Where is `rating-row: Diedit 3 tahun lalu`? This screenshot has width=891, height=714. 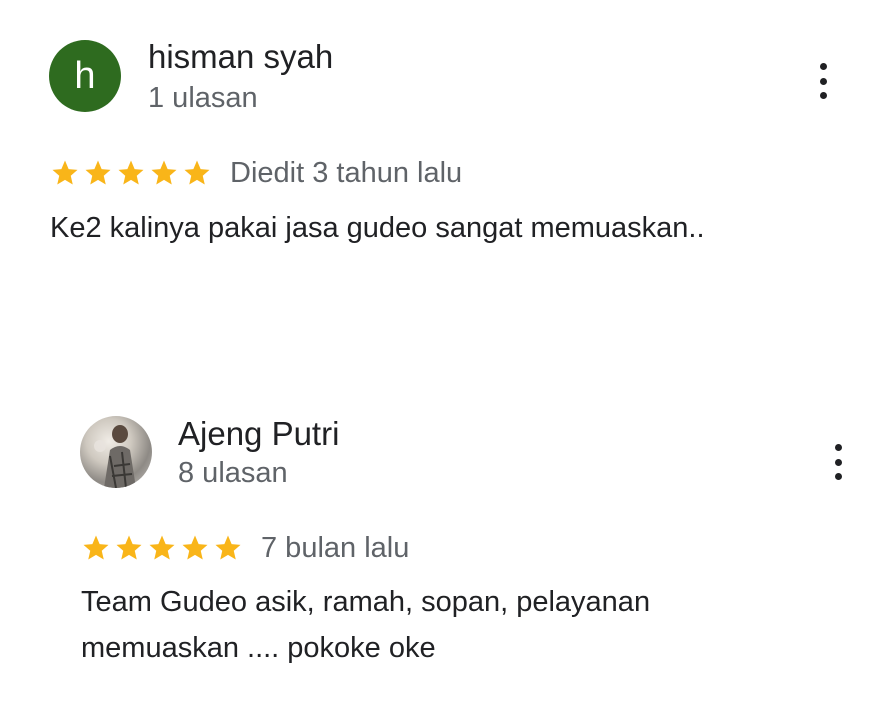 rating-row: Diedit 3 tahun lalu is located at coordinates (256, 173).